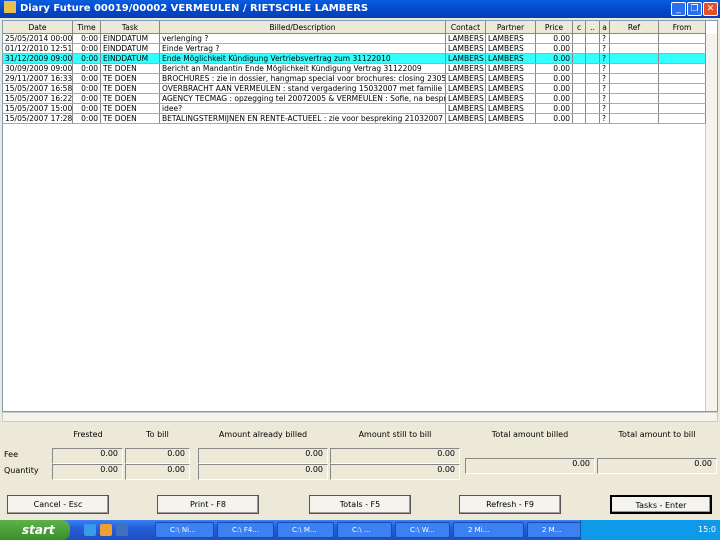 This screenshot has height=540, width=720. Describe the element at coordinates (634, 27) in the screenshot. I see `column-header-10: Ref` at that location.